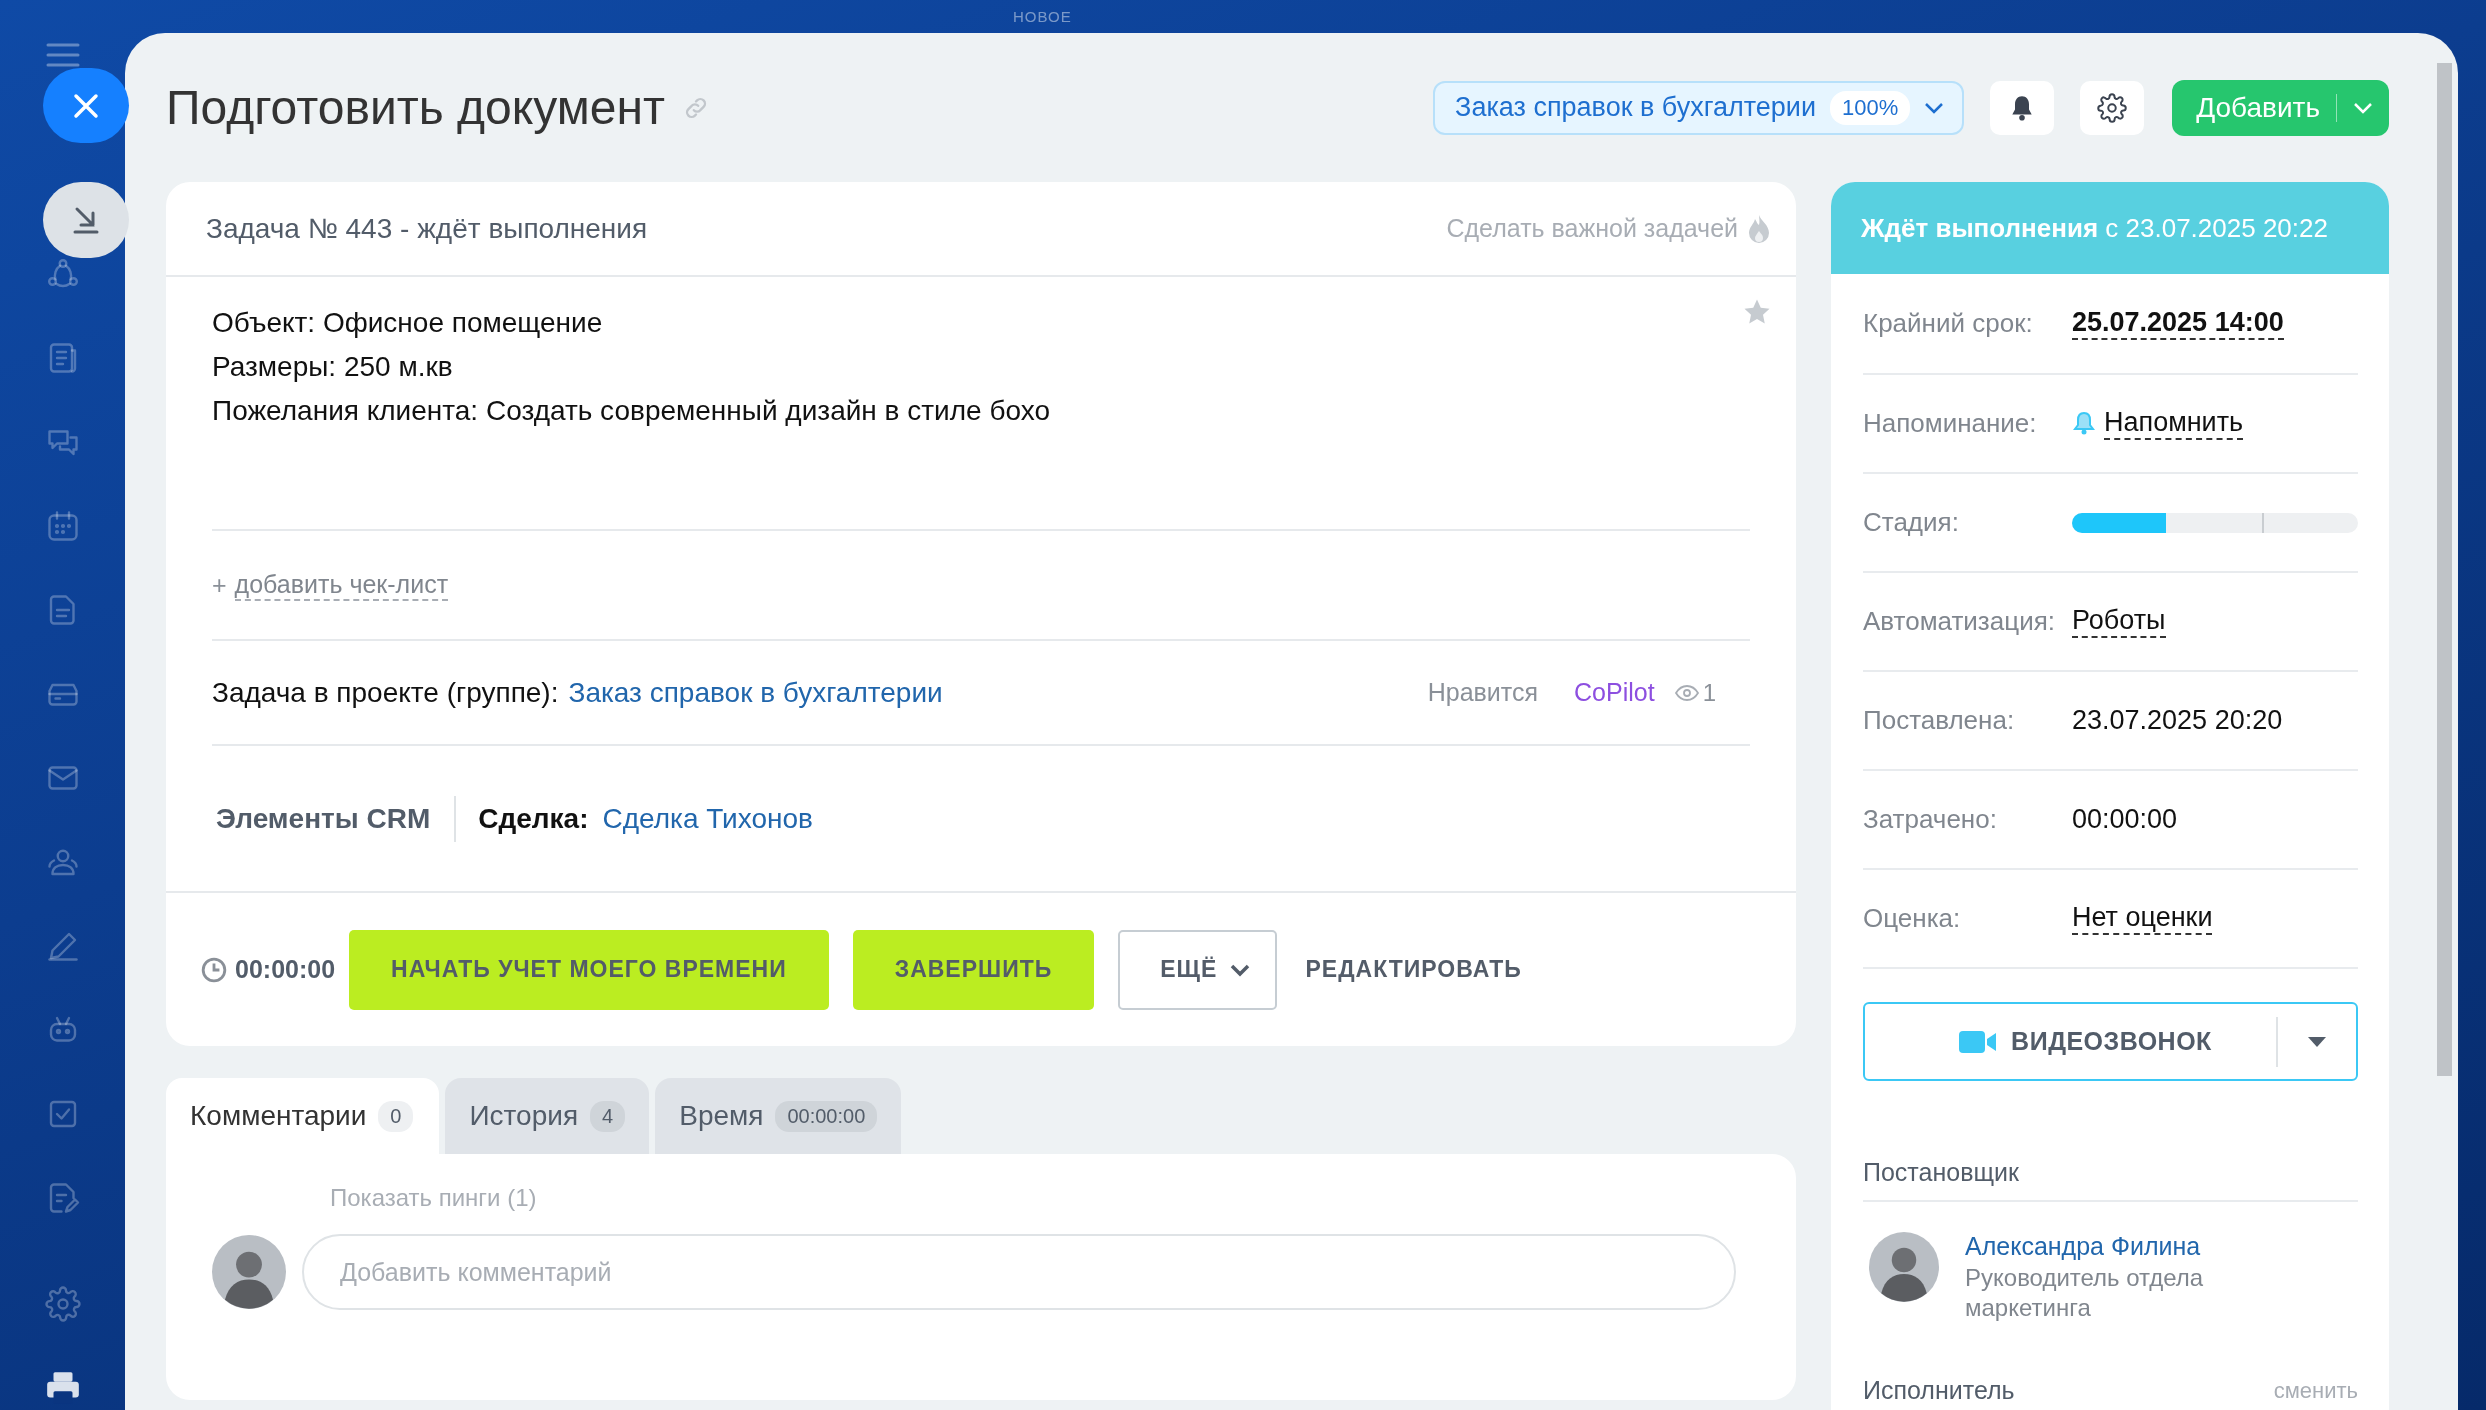 The width and height of the screenshot is (2486, 1410). I want to click on crm-label: Элементы CRM, so click(324, 818).